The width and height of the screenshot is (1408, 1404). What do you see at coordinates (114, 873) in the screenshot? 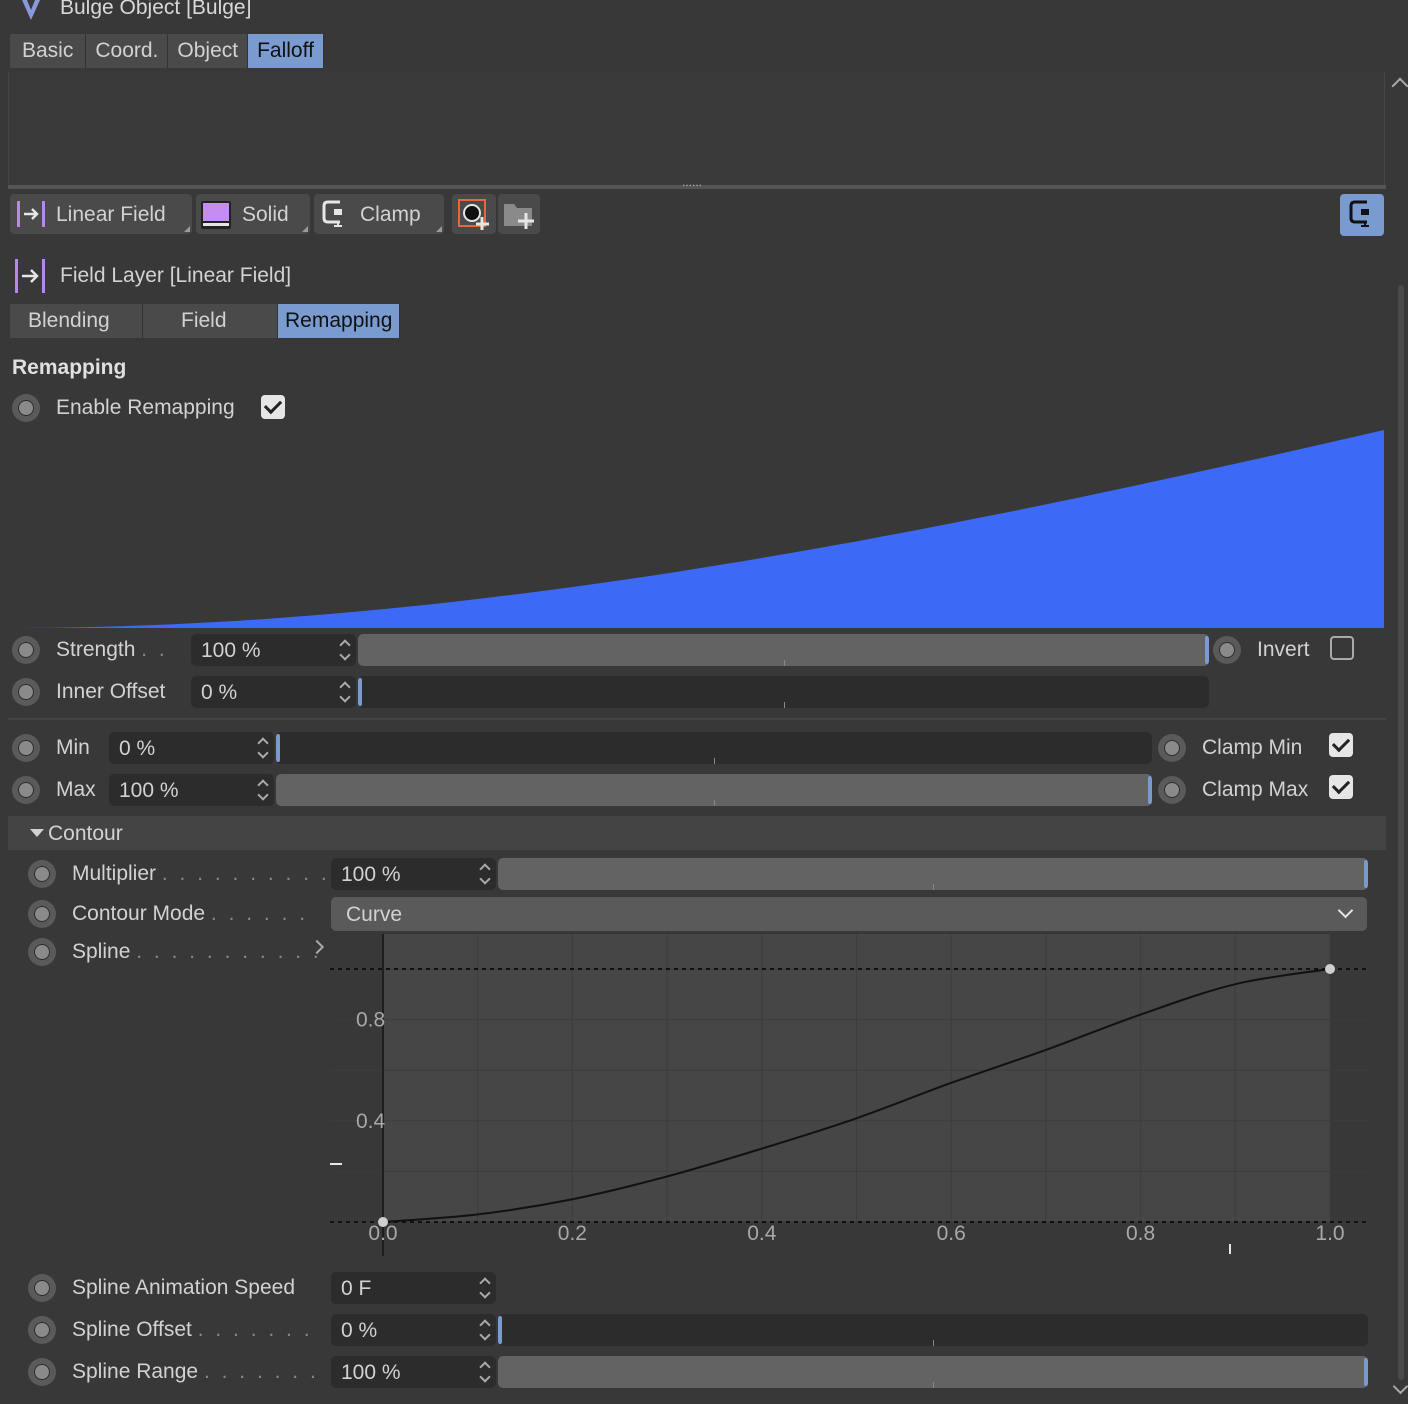
I see `multiplier-label-text: Multiplier` at bounding box center [114, 873].